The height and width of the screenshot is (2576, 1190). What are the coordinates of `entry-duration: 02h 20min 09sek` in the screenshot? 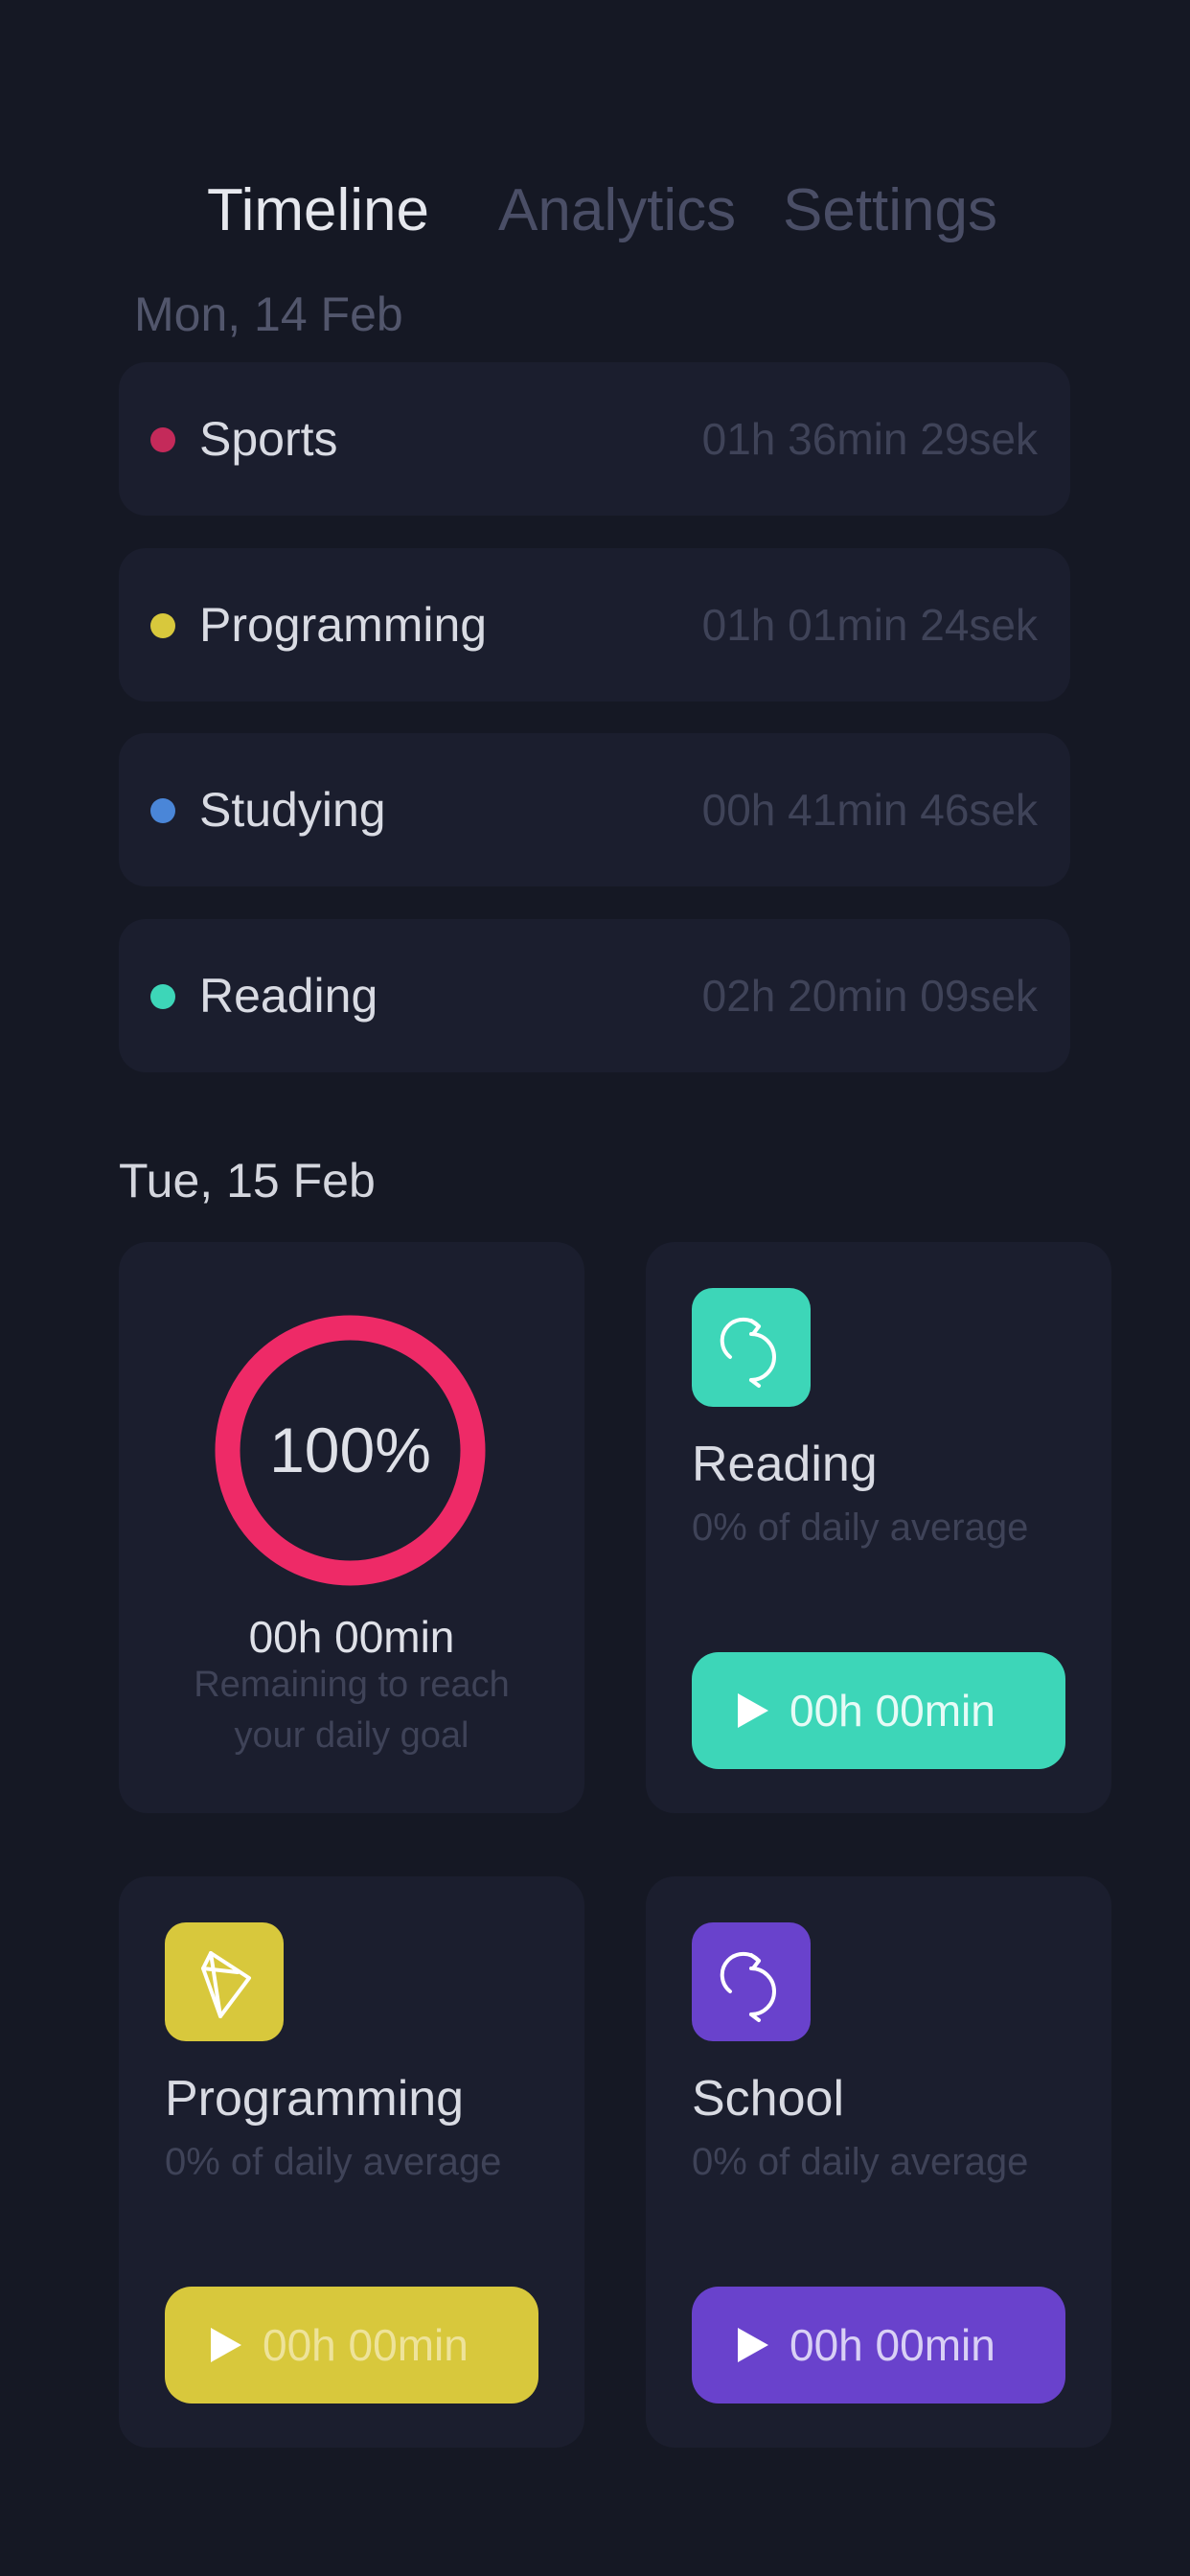 It's located at (870, 996).